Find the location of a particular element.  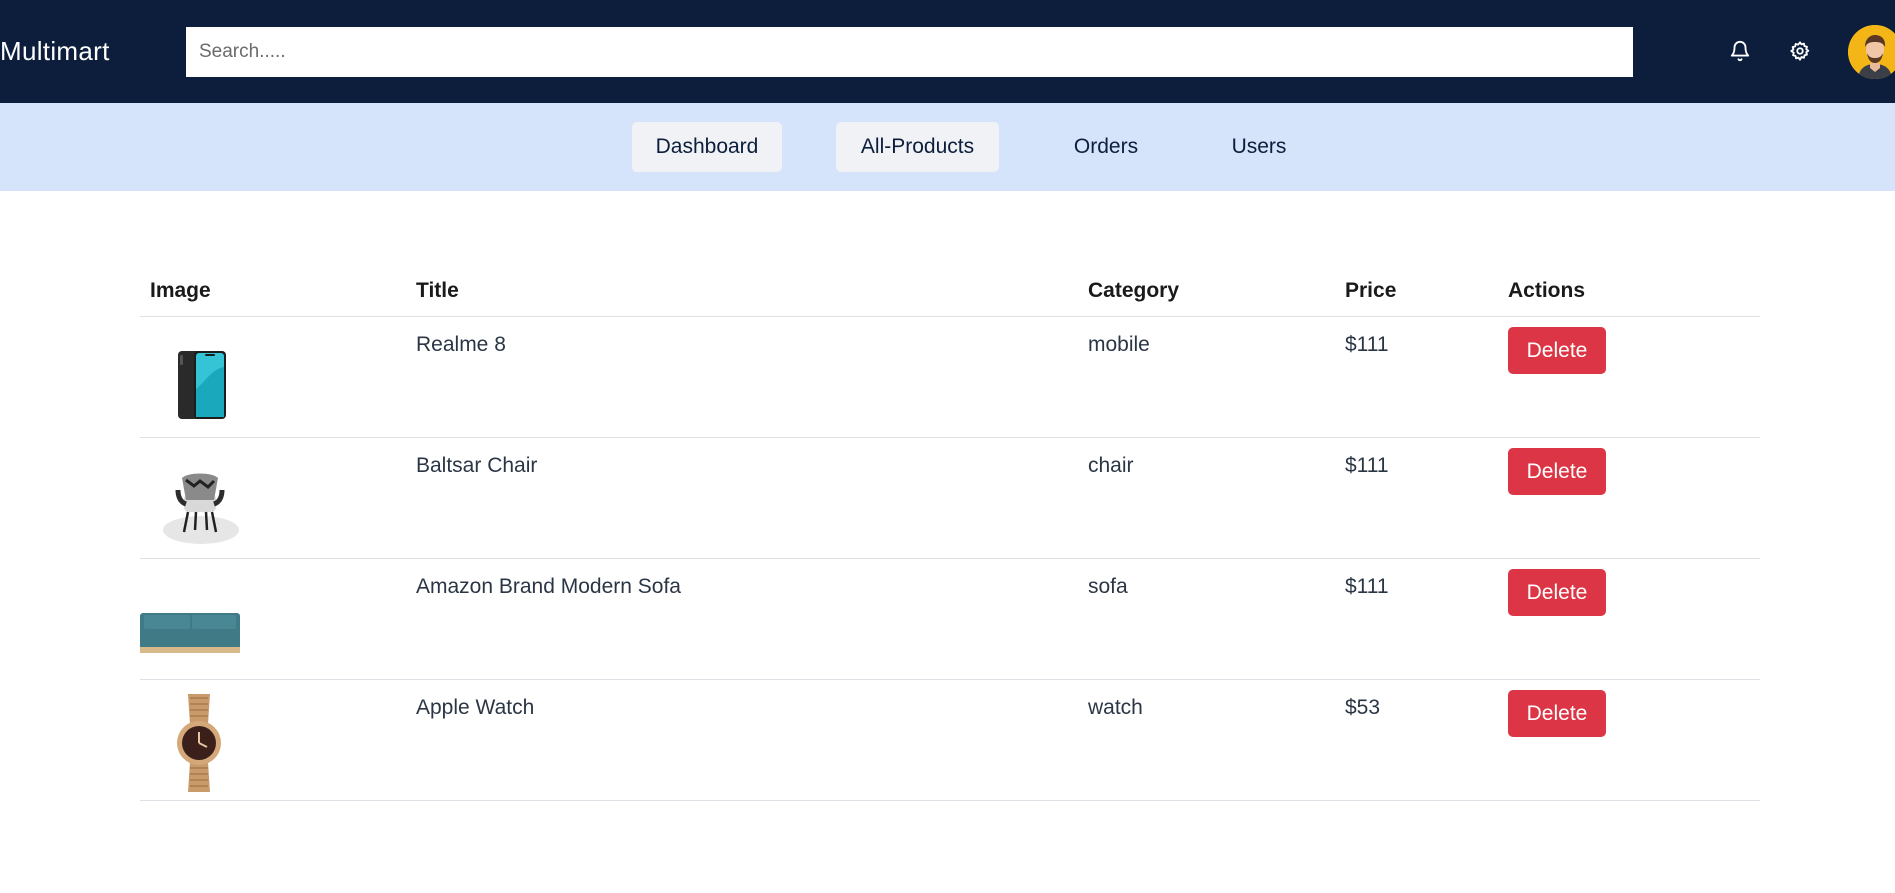

settings-button is located at coordinates (1800, 51).